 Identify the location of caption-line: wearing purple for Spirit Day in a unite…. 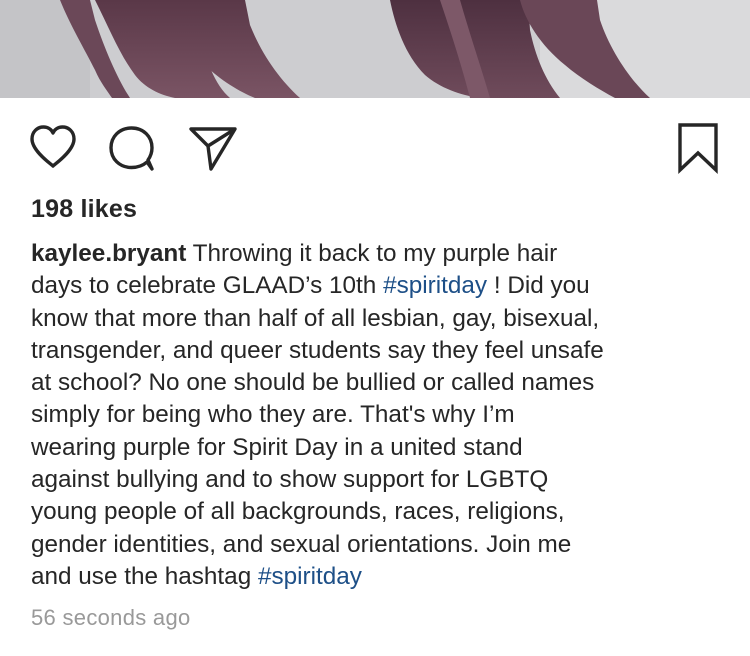
(381, 448).